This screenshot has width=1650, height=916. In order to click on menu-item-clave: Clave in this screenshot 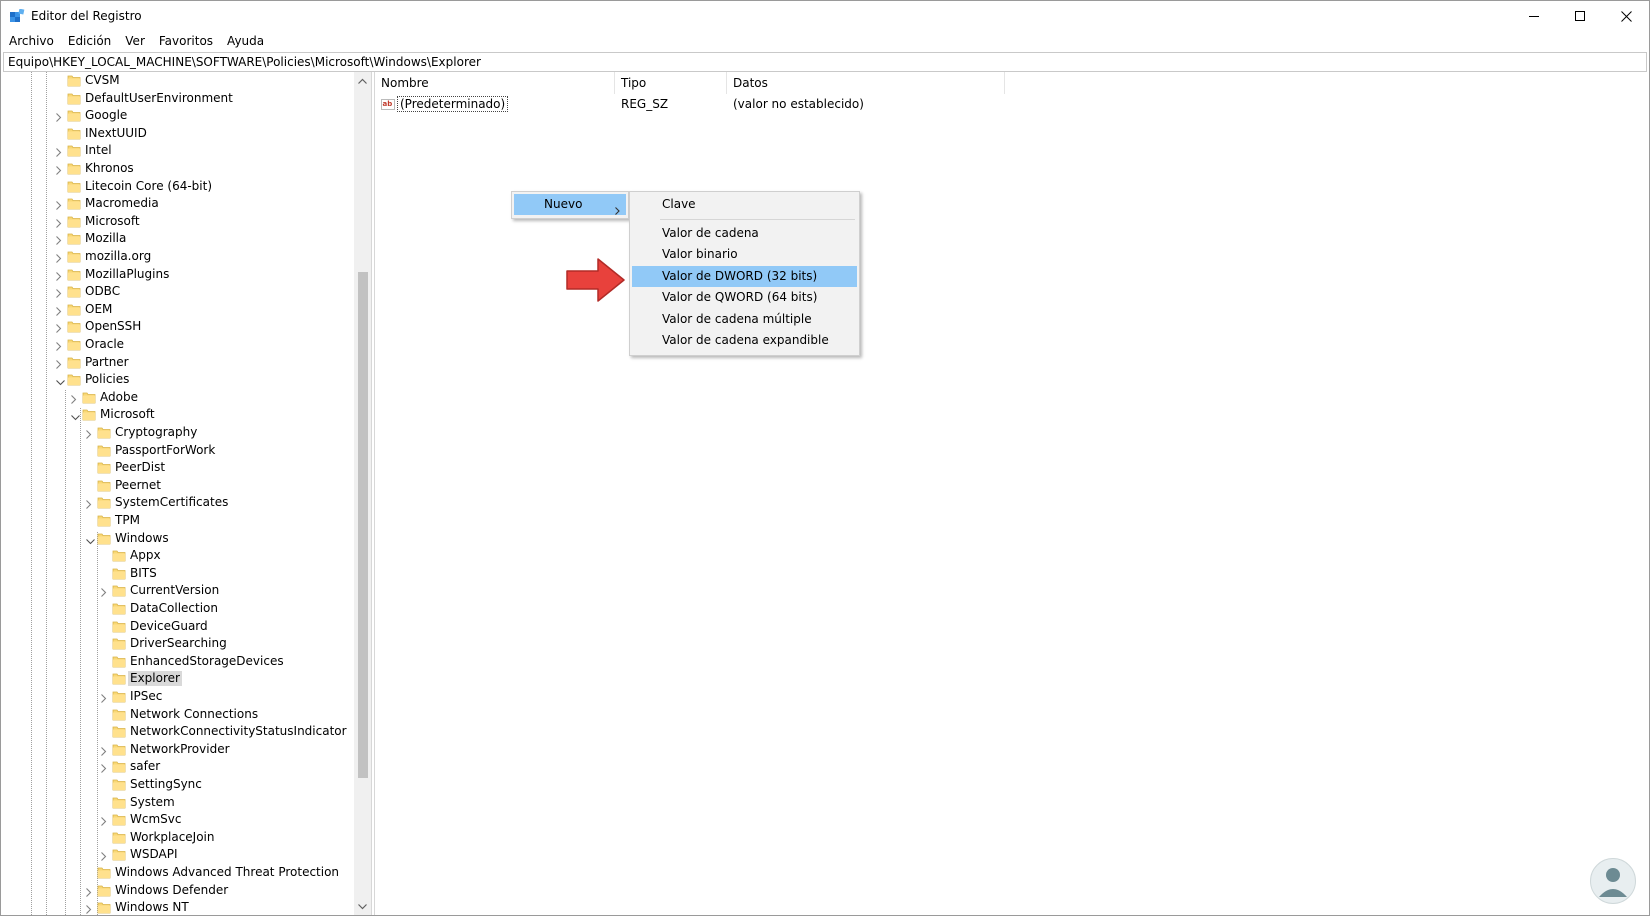, I will do `click(744, 204)`.